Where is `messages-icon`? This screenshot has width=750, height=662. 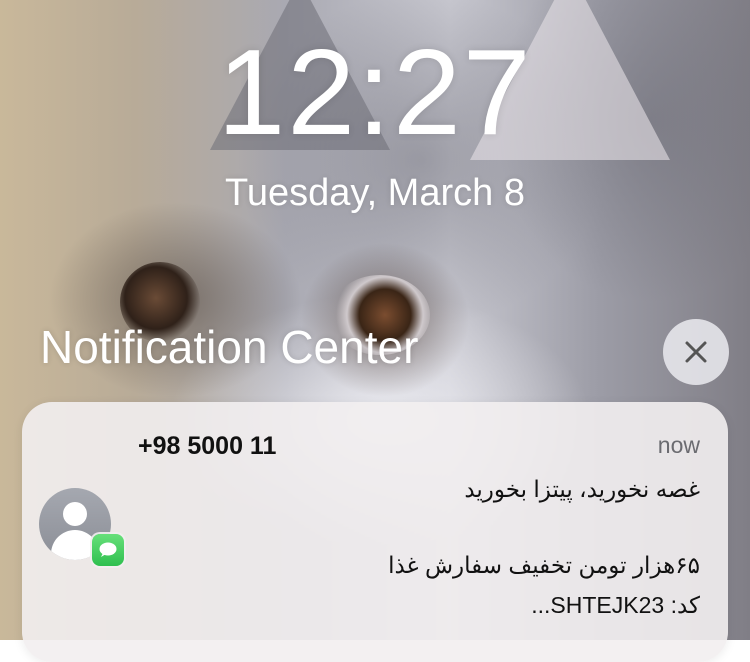 messages-icon is located at coordinates (108, 550).